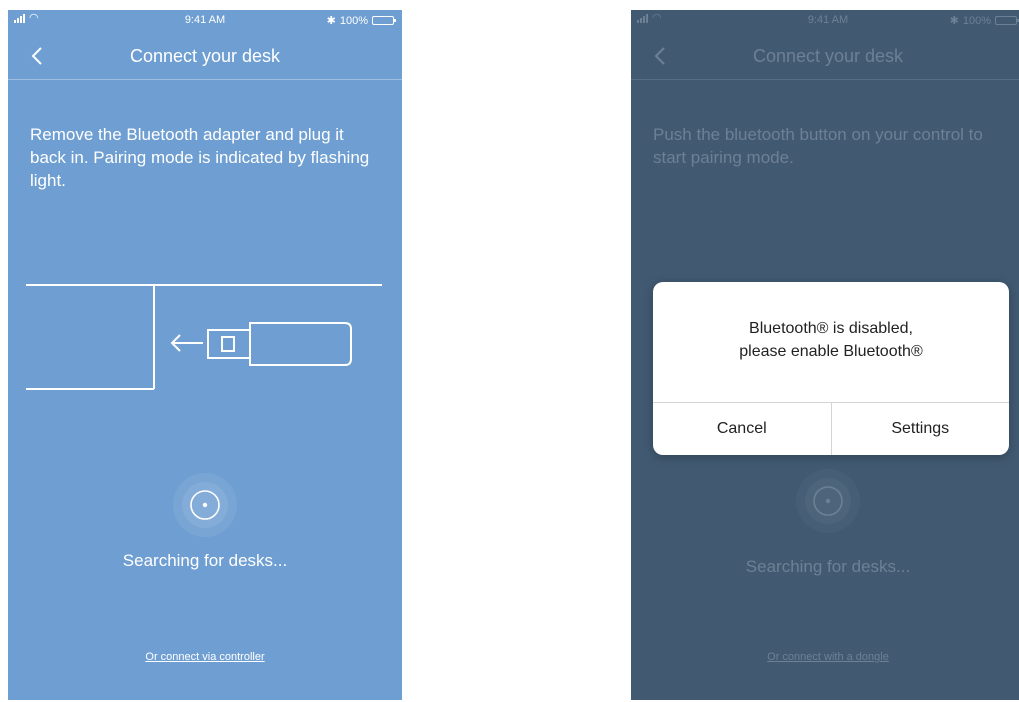 The image size is (1019, 702). I want to click on usb-adapter-icon, so click(204, 337).